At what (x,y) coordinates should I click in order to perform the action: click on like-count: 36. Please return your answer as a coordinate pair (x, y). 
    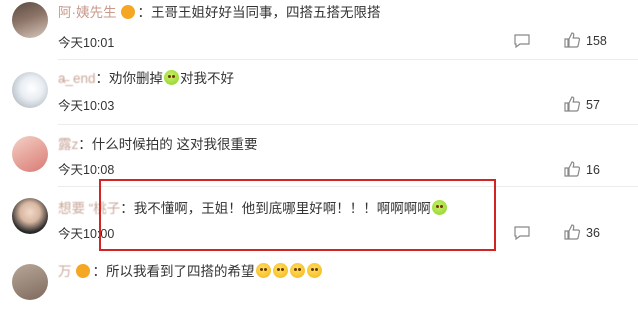
    Looking at the image, I should click on (593, 233).